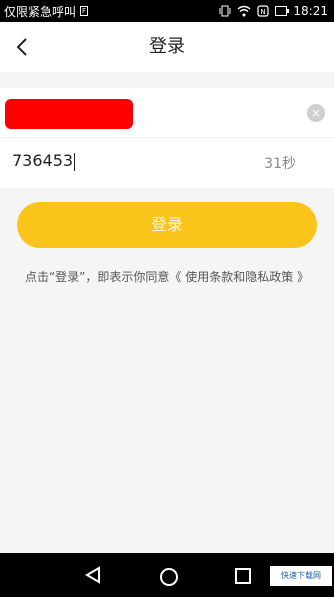  I want to click on status-time: 18:21, so click(310, 11).